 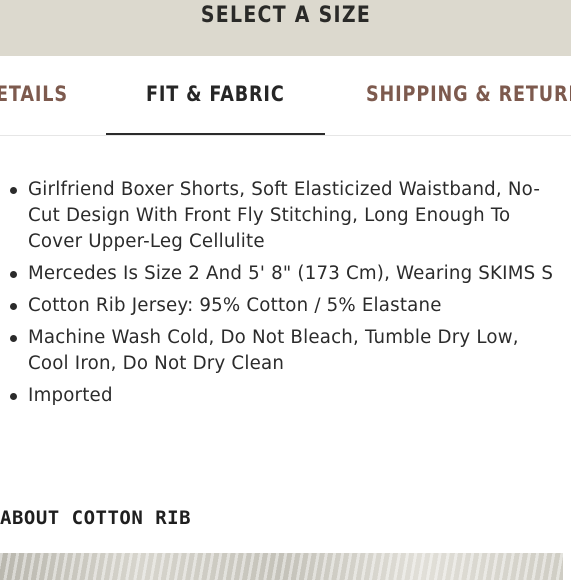 I want to click on tab-shipping-and-returns: SHIPPING & RETURN, so click(x=468, y=94).